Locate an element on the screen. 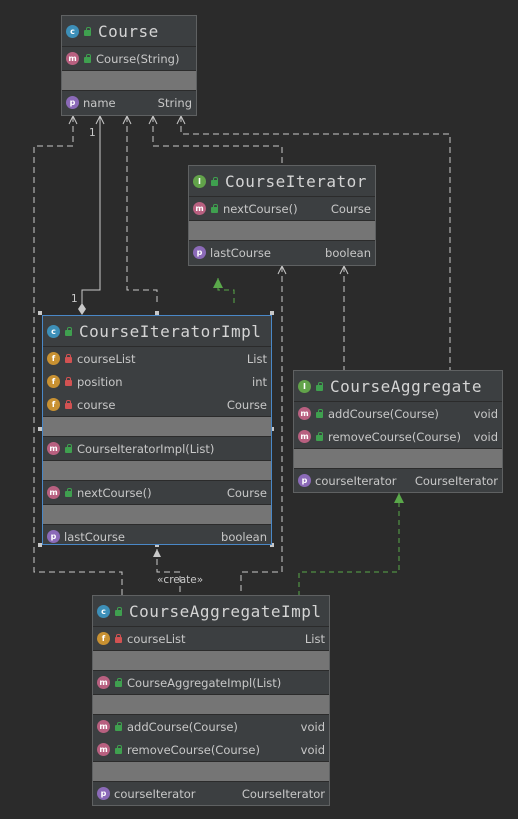 Image resolution: width=518 pixels, height=819 pixels. class-name: CourseIterator is located at coordinates (296, 181).